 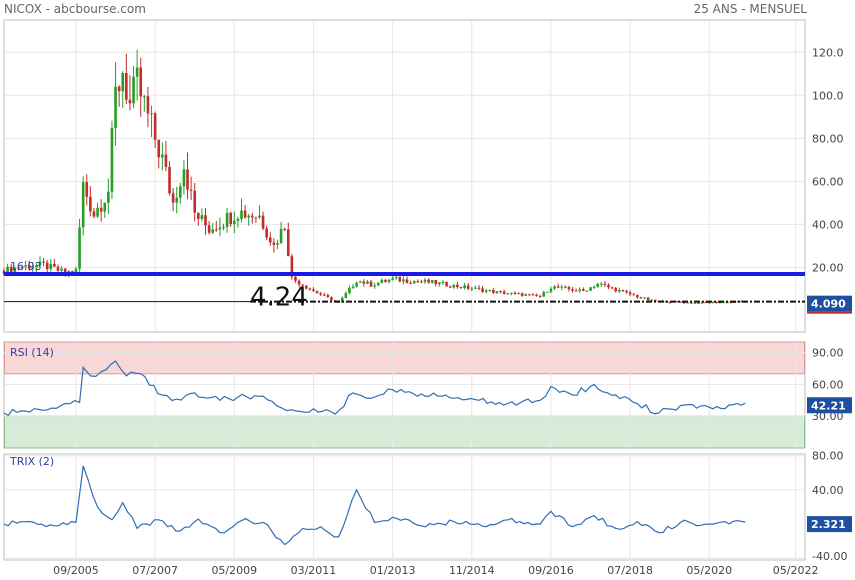 What do you see at coordinates (404, 358) in the screenshot?
I see `rsi-overbought-zone` at bounding box center [404, 358].